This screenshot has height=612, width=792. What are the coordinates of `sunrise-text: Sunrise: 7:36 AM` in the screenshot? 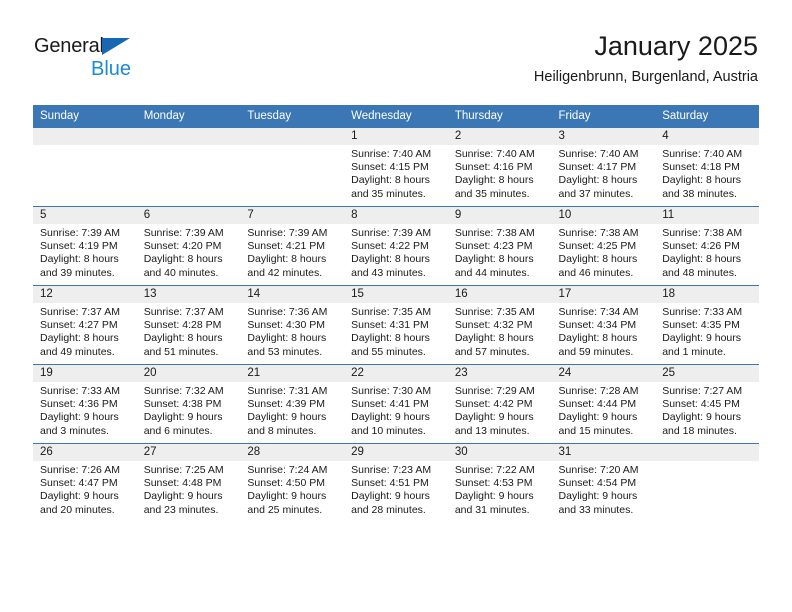 It's located at (287, 312).